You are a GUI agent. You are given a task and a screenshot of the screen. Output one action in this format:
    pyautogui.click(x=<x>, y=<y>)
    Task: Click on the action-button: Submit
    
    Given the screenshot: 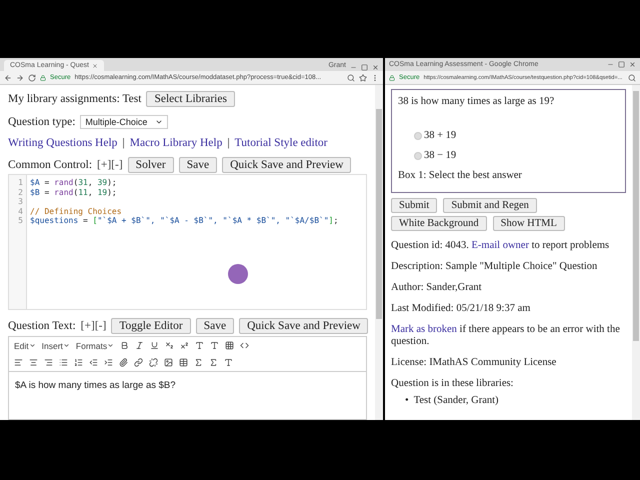 What is the action you would take?
    pyautogui.click(x=414, y=205)
    